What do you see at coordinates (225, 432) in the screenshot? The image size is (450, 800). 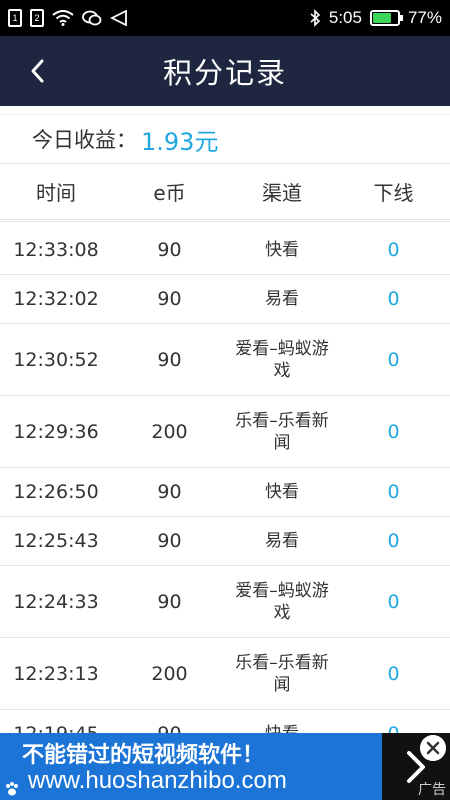 I see `table-row: 12:29:36 200 乐看–乐看新闻 0` at bounding box center [225, 432].